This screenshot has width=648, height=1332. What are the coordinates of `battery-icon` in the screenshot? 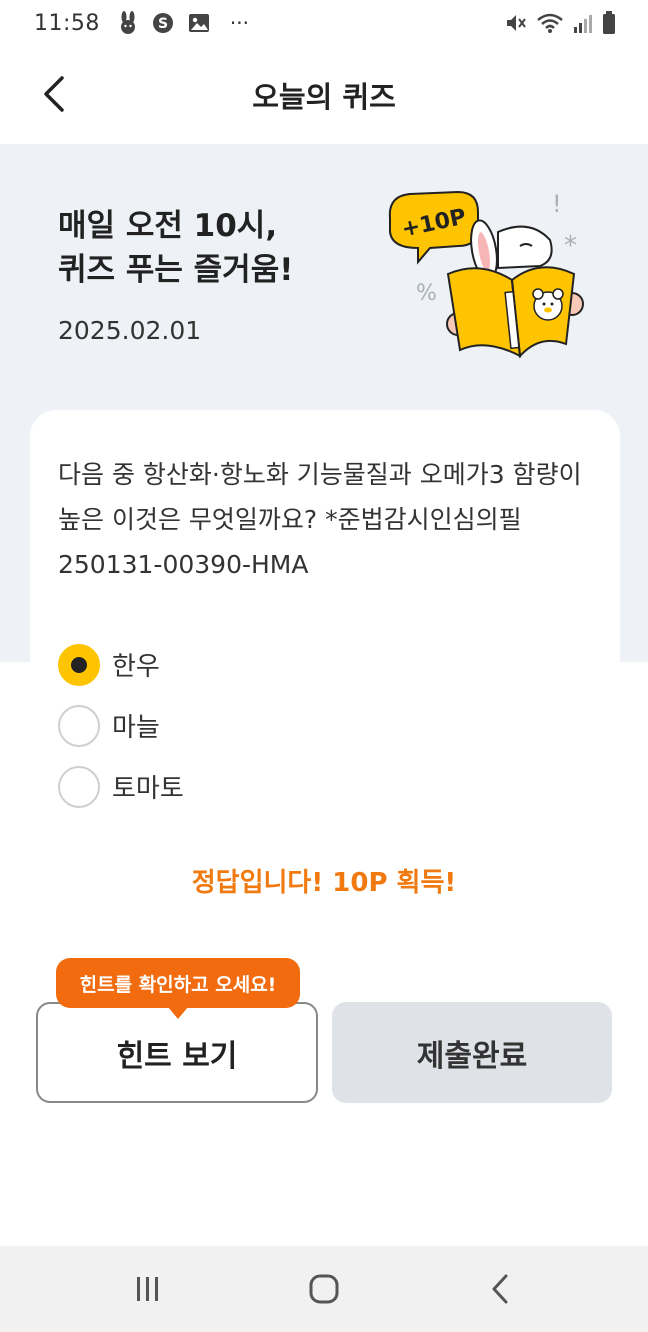 It's located at (609, 23).